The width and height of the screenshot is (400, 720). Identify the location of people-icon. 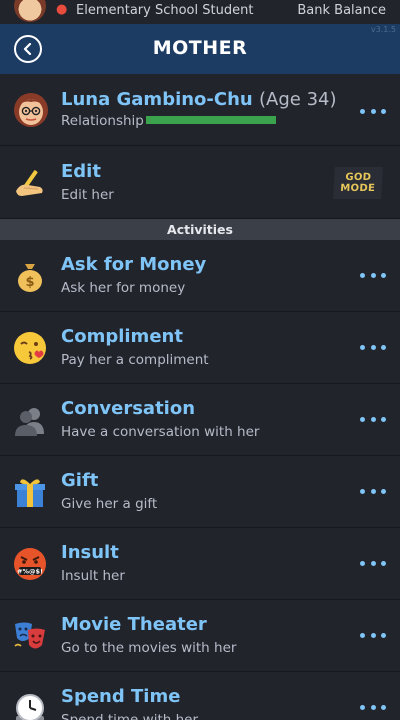
(30, 420).